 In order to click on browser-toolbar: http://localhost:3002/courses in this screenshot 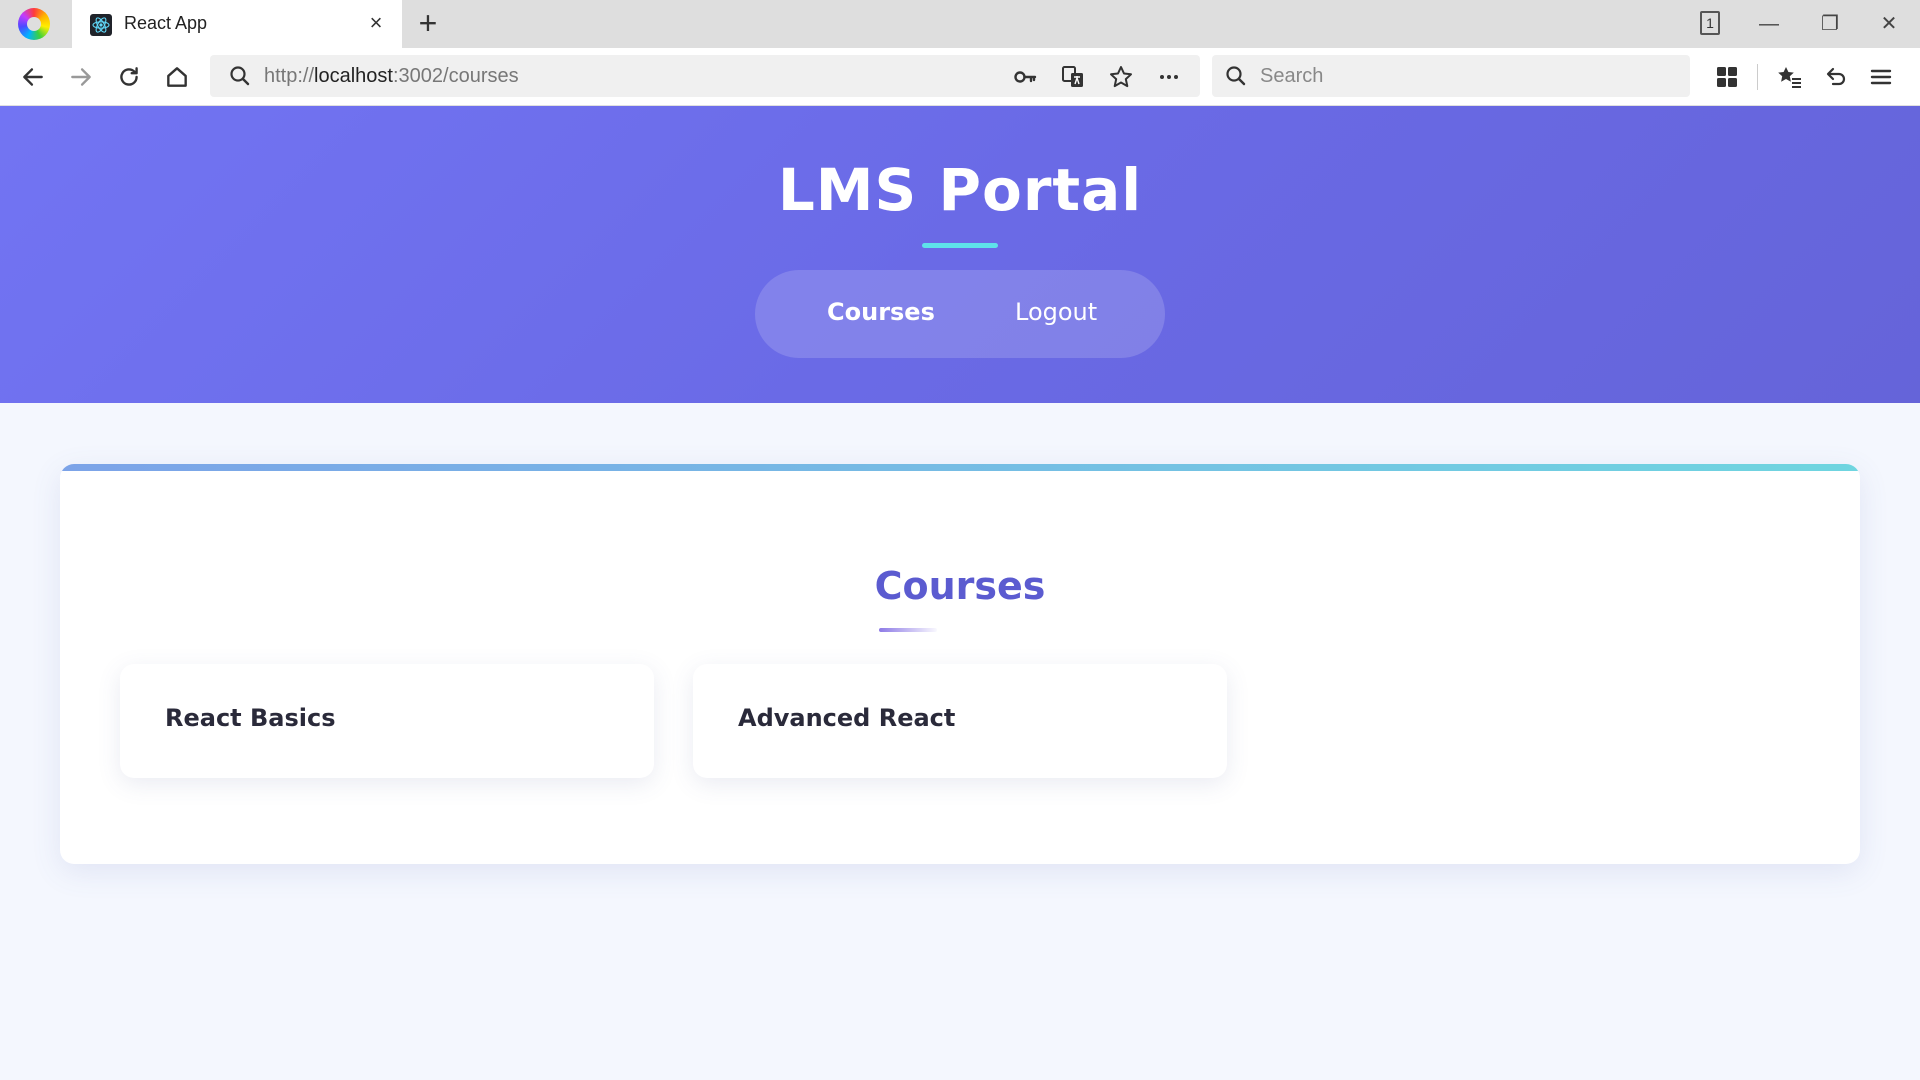, I will do `click(960, 77)`.